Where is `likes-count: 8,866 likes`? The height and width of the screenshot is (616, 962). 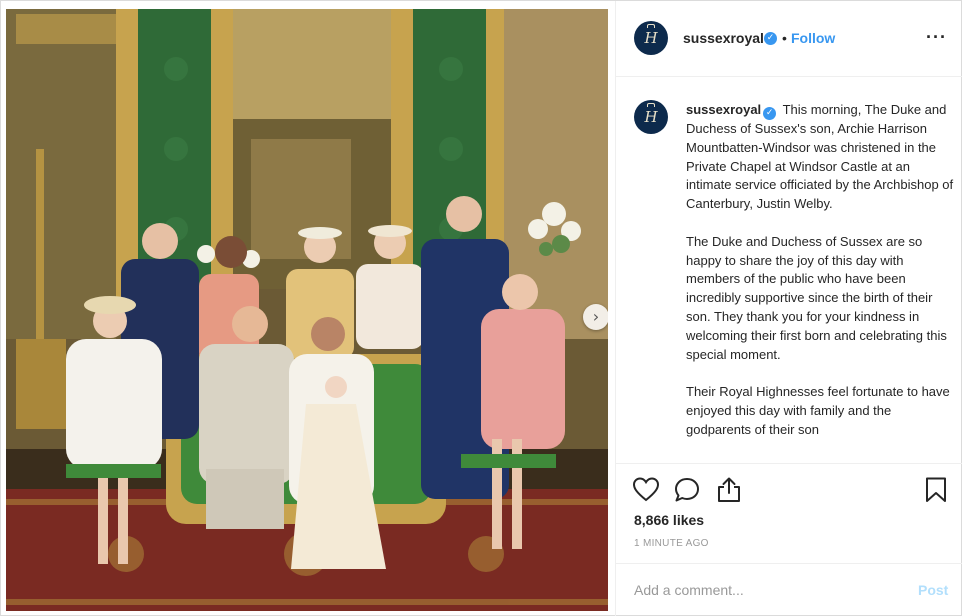
likes-count: 8,866 likes is located at coordinates (669, 520).